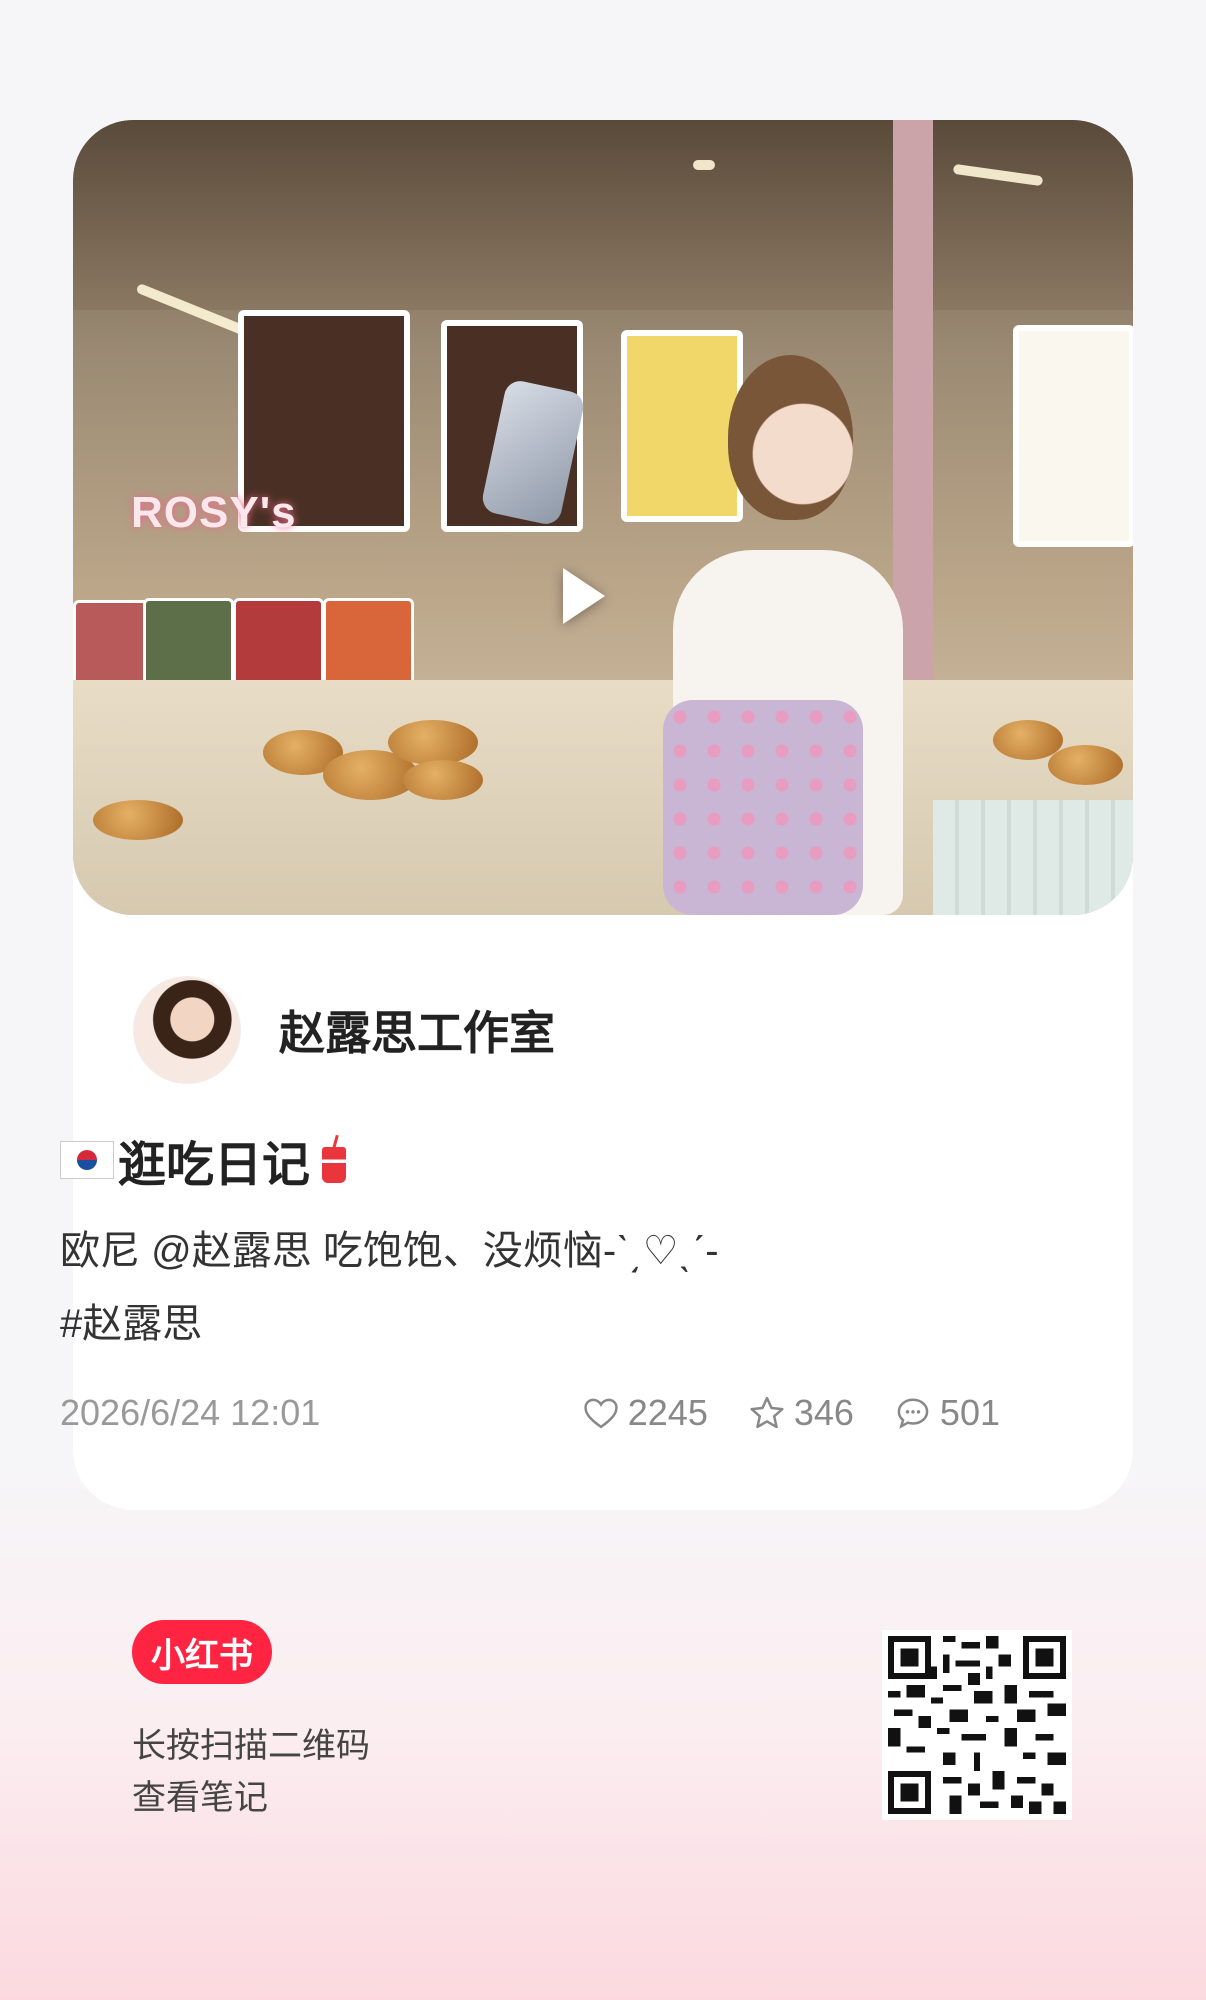 This screenshot has height=2000, width=1206. What do you see at coordinates (87, 1160) in the screenshot?
I see `korea-flag-icon` at bounding box center [87, 1160].